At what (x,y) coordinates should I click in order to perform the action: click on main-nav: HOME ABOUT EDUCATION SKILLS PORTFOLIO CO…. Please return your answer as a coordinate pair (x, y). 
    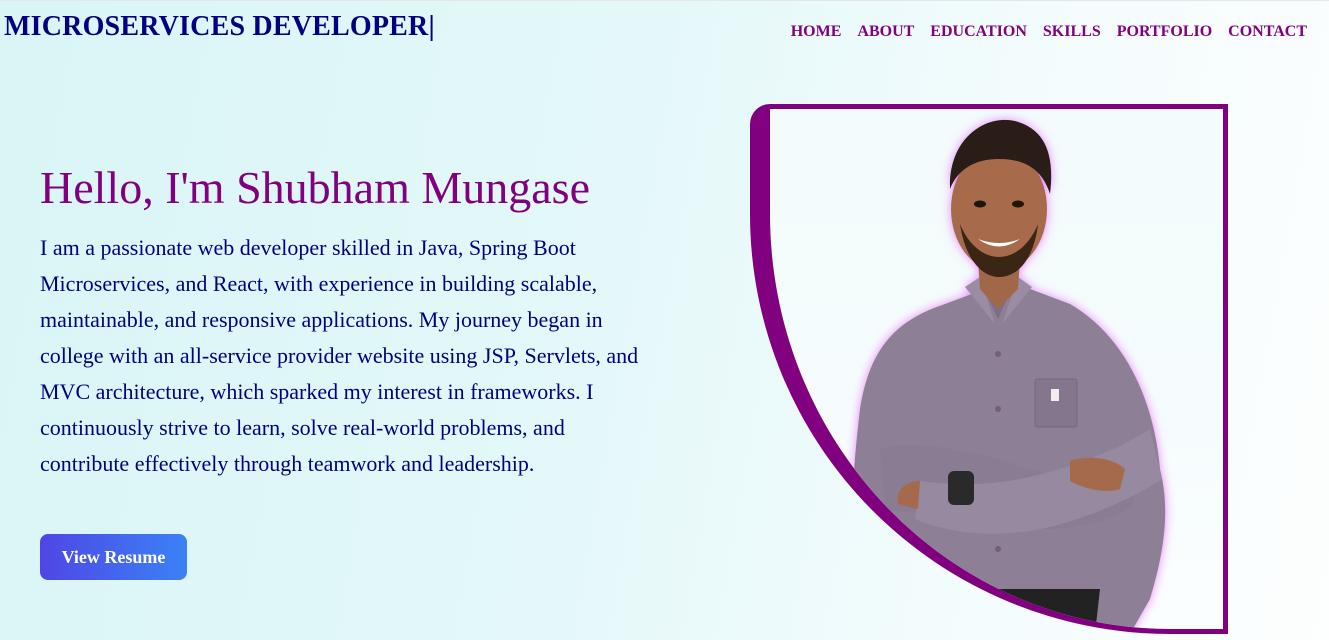
    Looking at the image, I should click on (1049, 32).